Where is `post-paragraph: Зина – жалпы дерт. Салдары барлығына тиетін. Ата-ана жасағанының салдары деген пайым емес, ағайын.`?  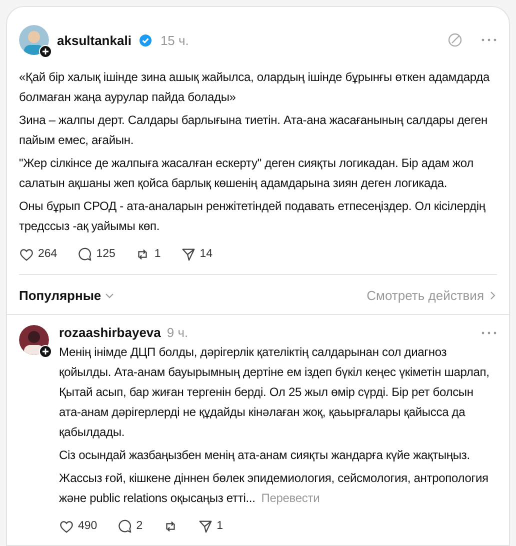
post-paragraph: Зина – жалпы дерт. Салдары барлығына тиетін. Ата-ана жасағанының салдары деген пайым емес, ағайын. is located at coordinates (254, 130).